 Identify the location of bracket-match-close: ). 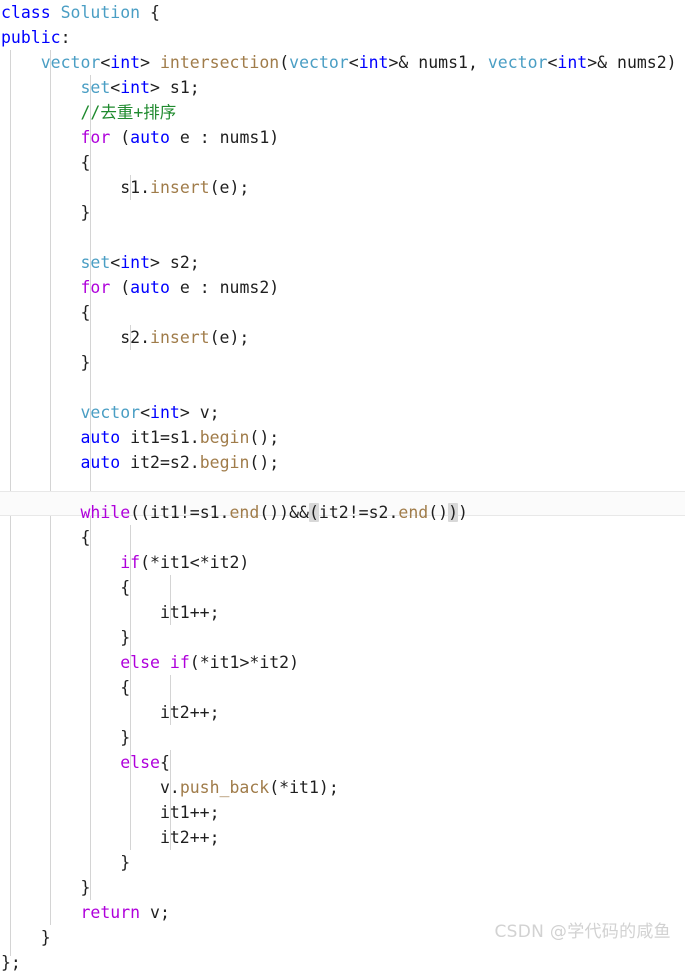
(453, 512).